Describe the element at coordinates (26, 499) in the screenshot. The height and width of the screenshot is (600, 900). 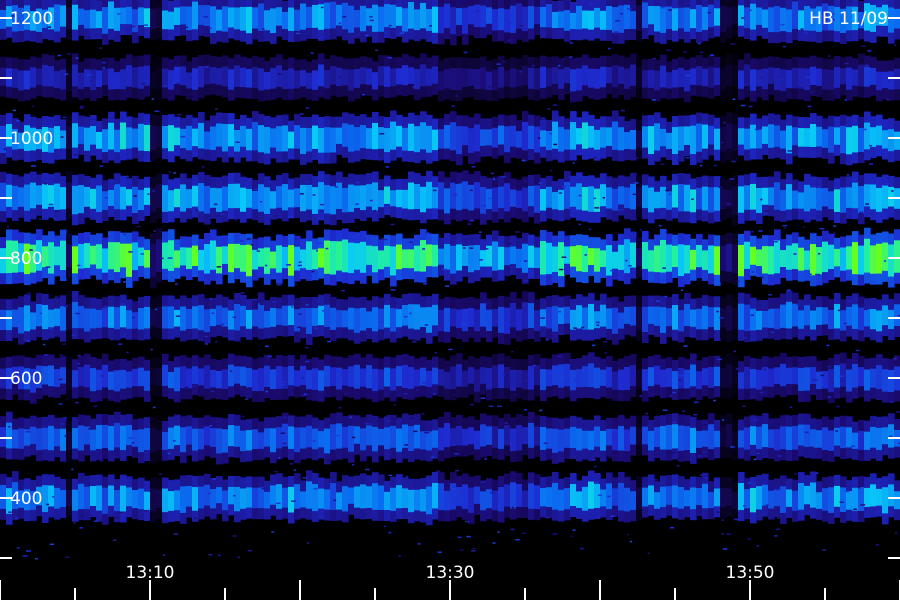
I see `y-tick-label: 400` at that location.